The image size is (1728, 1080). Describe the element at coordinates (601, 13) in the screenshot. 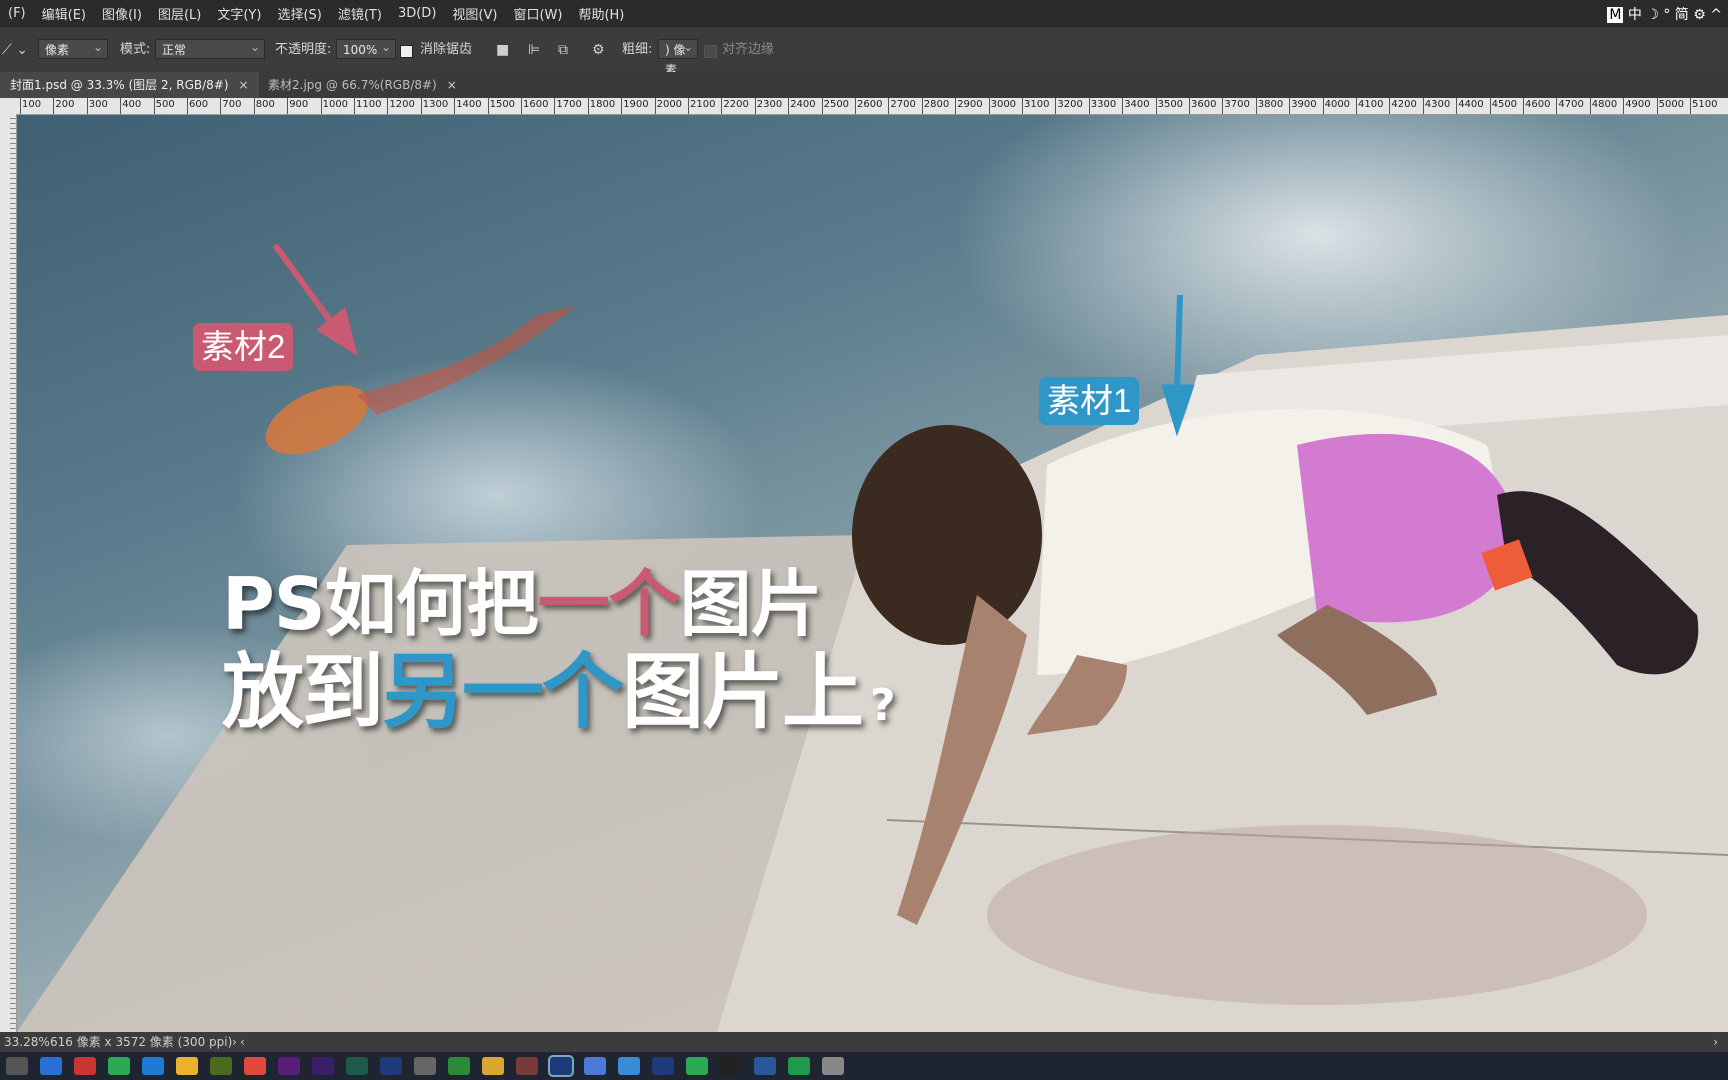

I see `menu-item: 帮助(H)` at that location.